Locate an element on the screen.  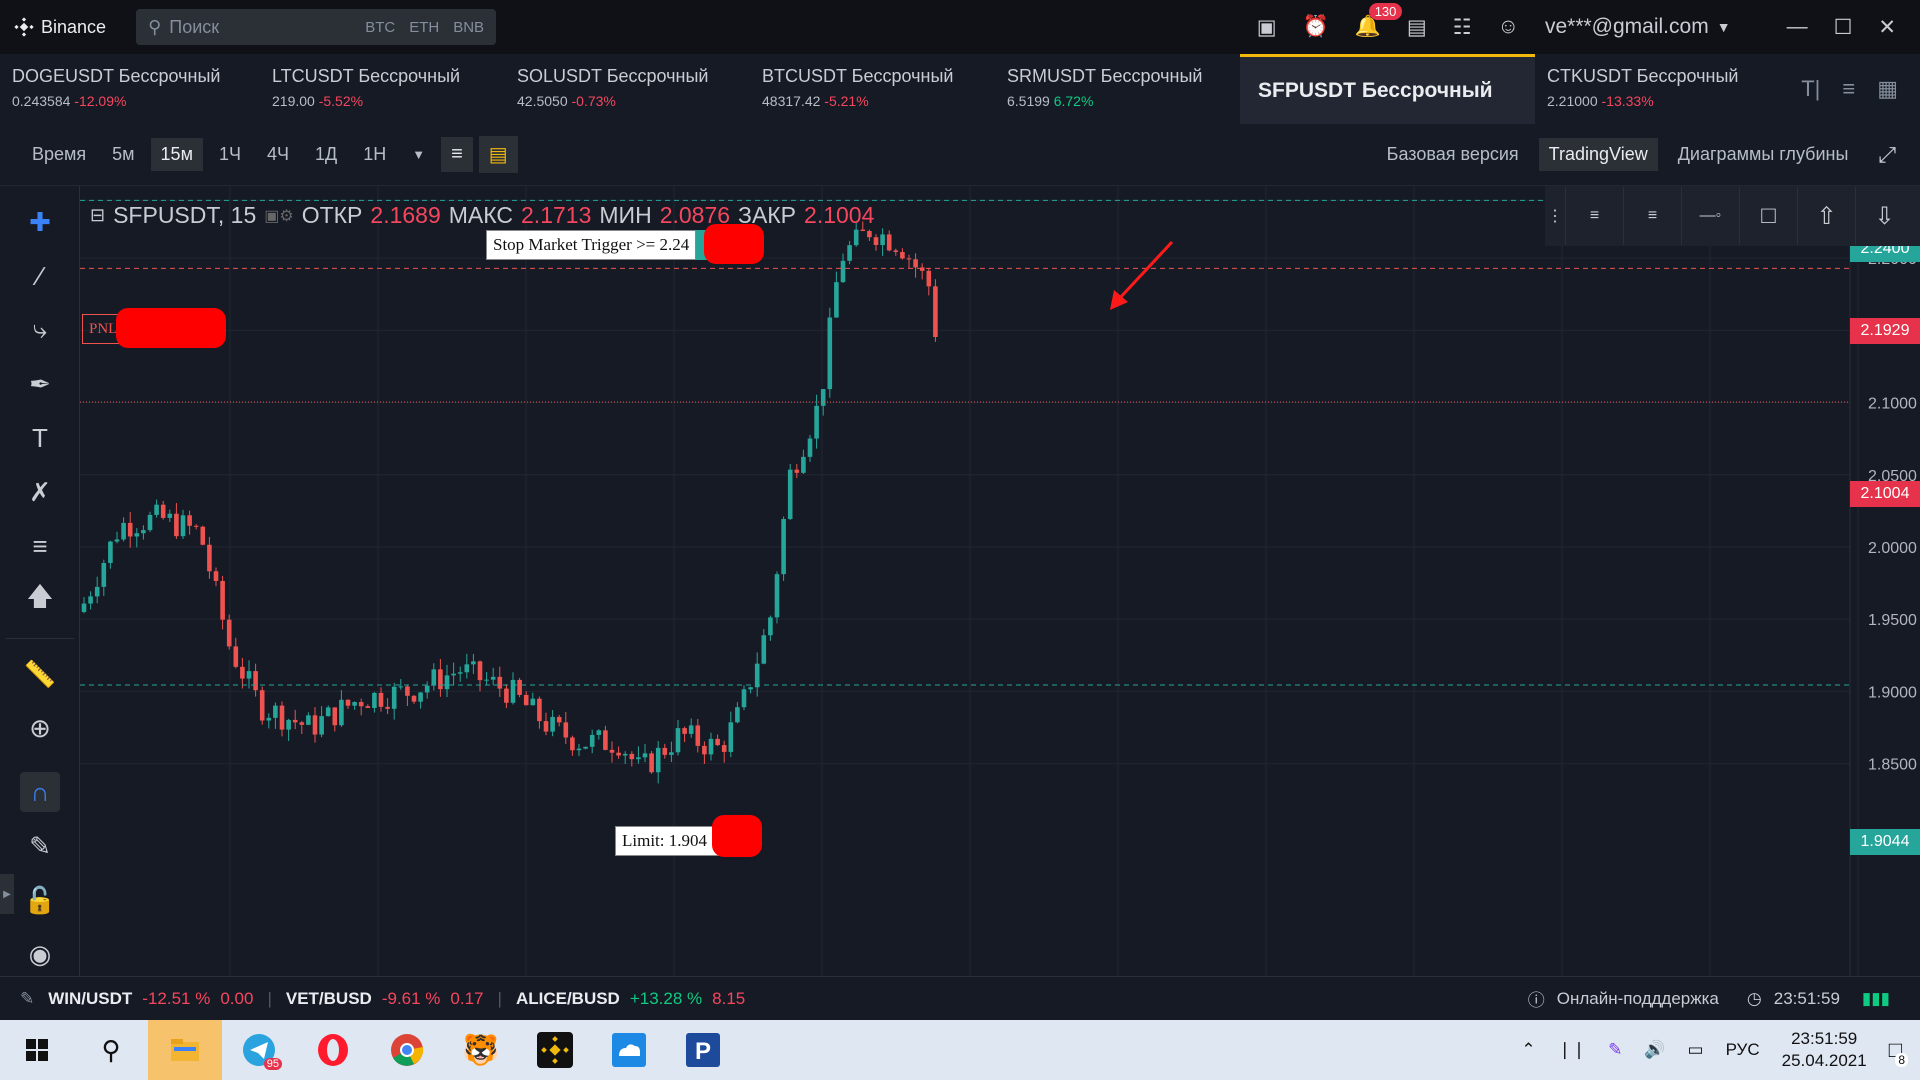
brush-icon: ✒ is located at coordinates (40, 384).